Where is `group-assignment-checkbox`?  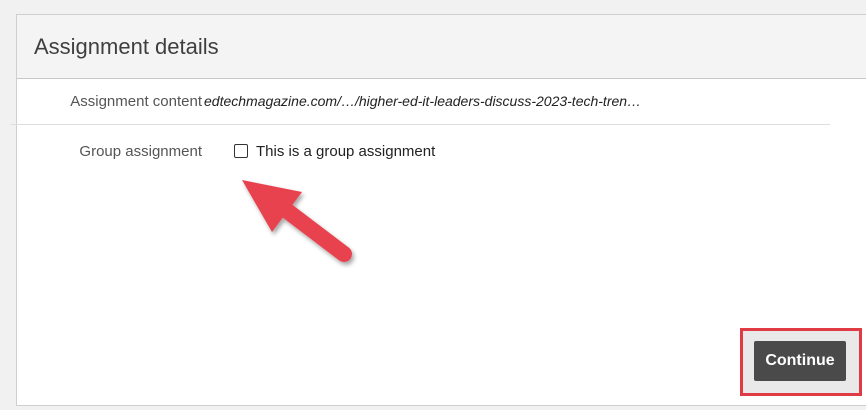 group-assignment-checkbox is located at coordinates (241, 151).